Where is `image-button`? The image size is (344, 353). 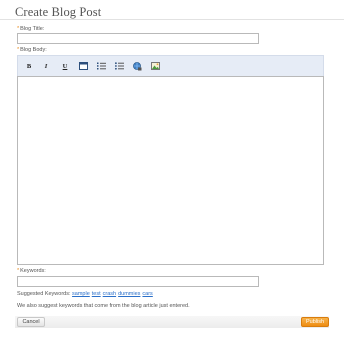 image-button is located at coordinates (155, 66).